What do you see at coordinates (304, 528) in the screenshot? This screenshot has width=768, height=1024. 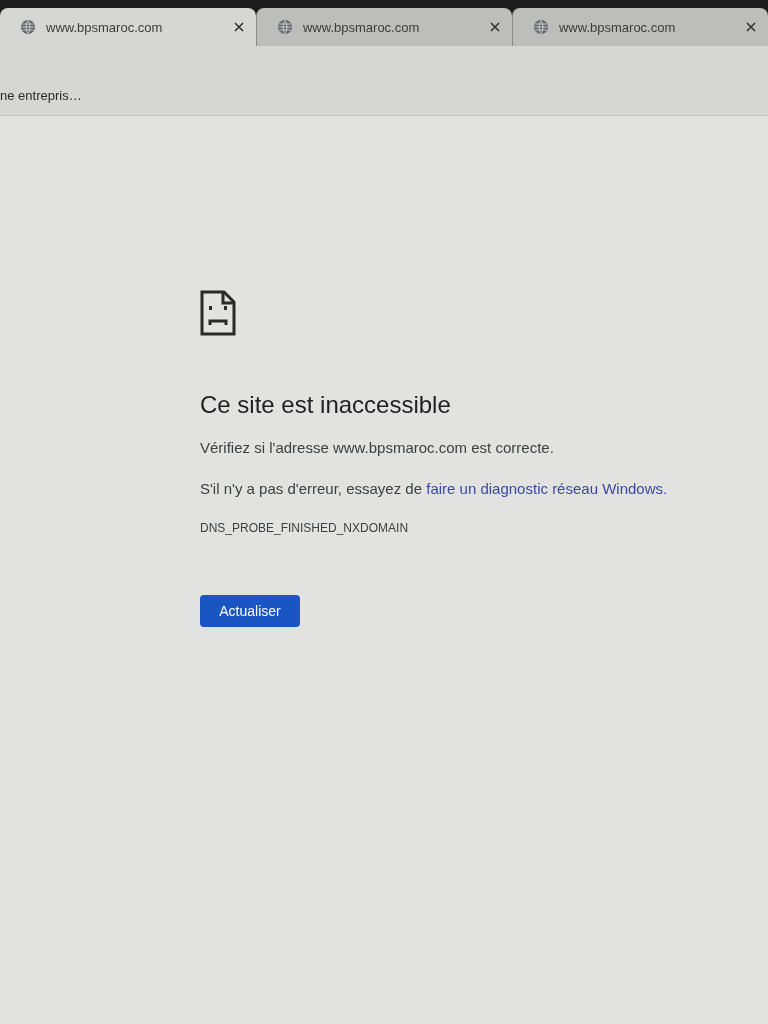 I see `error-code: DNS_PROBE_FINISHED_NXDOMAIN` at bounding box center [304, 528].